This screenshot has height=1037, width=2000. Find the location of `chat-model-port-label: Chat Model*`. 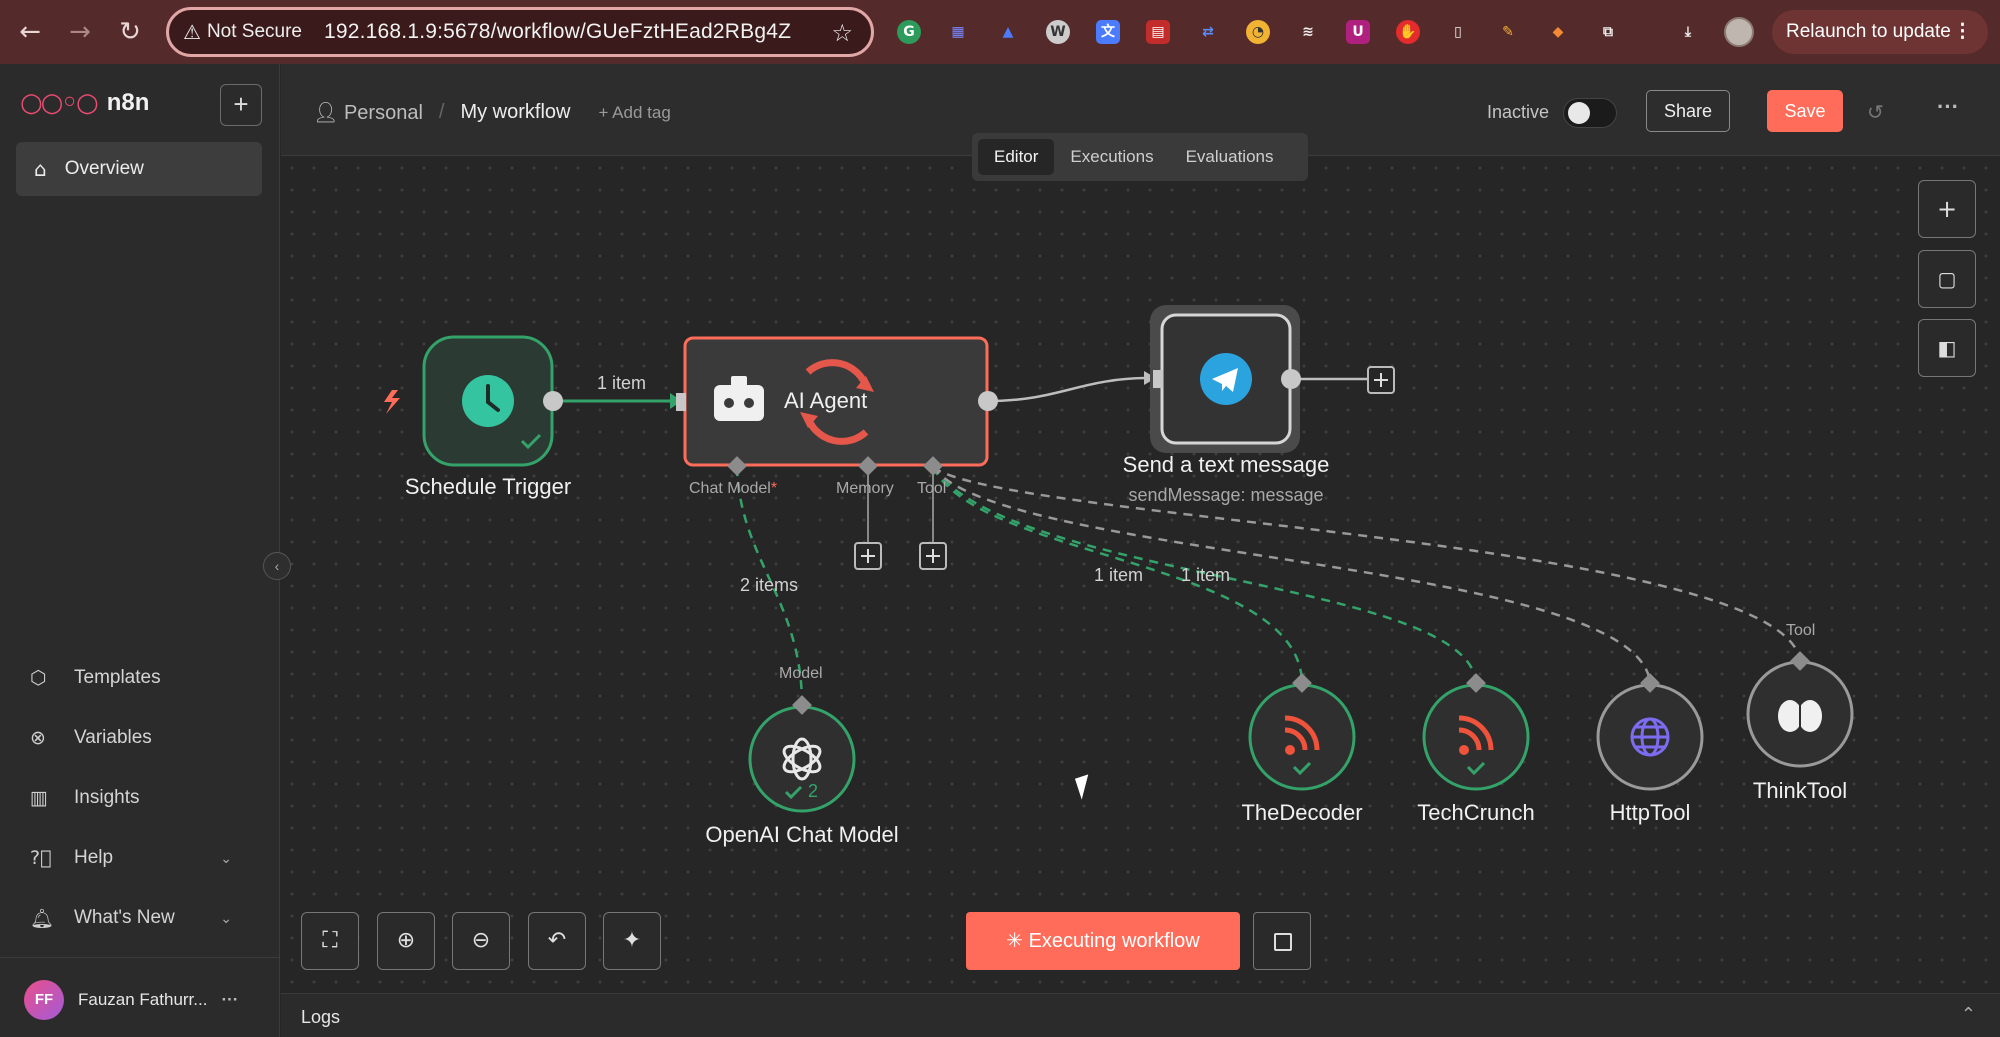

chat-model-port-label: Chat Model* is located at coordinates (733, 489).